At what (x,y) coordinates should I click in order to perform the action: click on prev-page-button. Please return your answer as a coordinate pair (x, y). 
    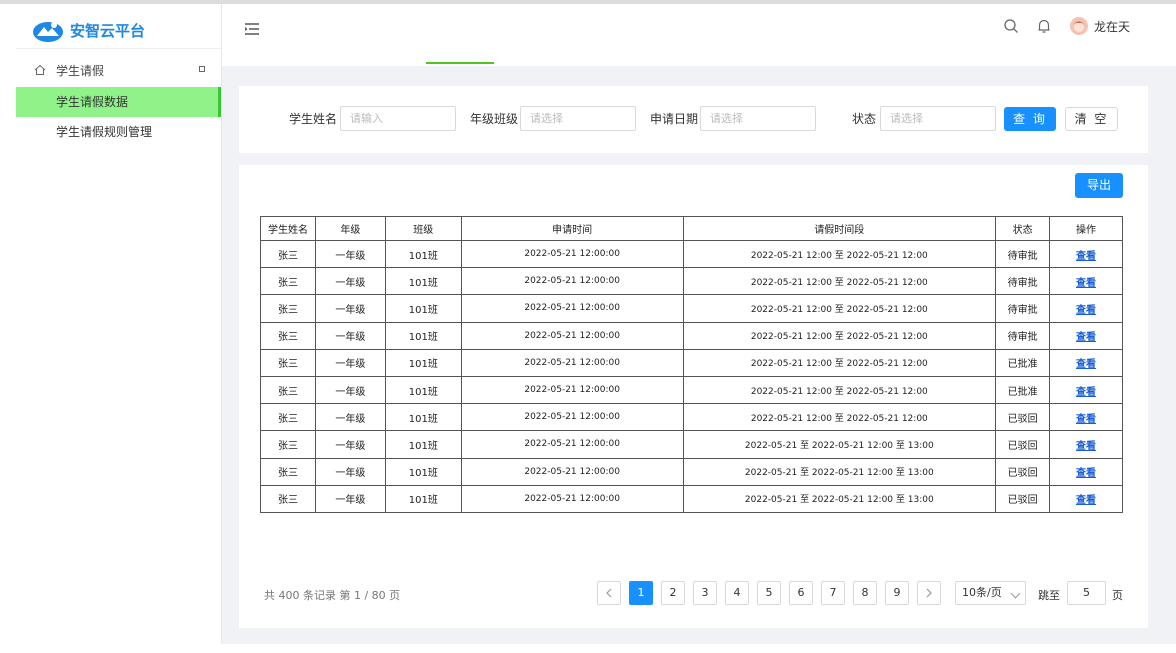
    Looking at the image, I should click on (609, 593).